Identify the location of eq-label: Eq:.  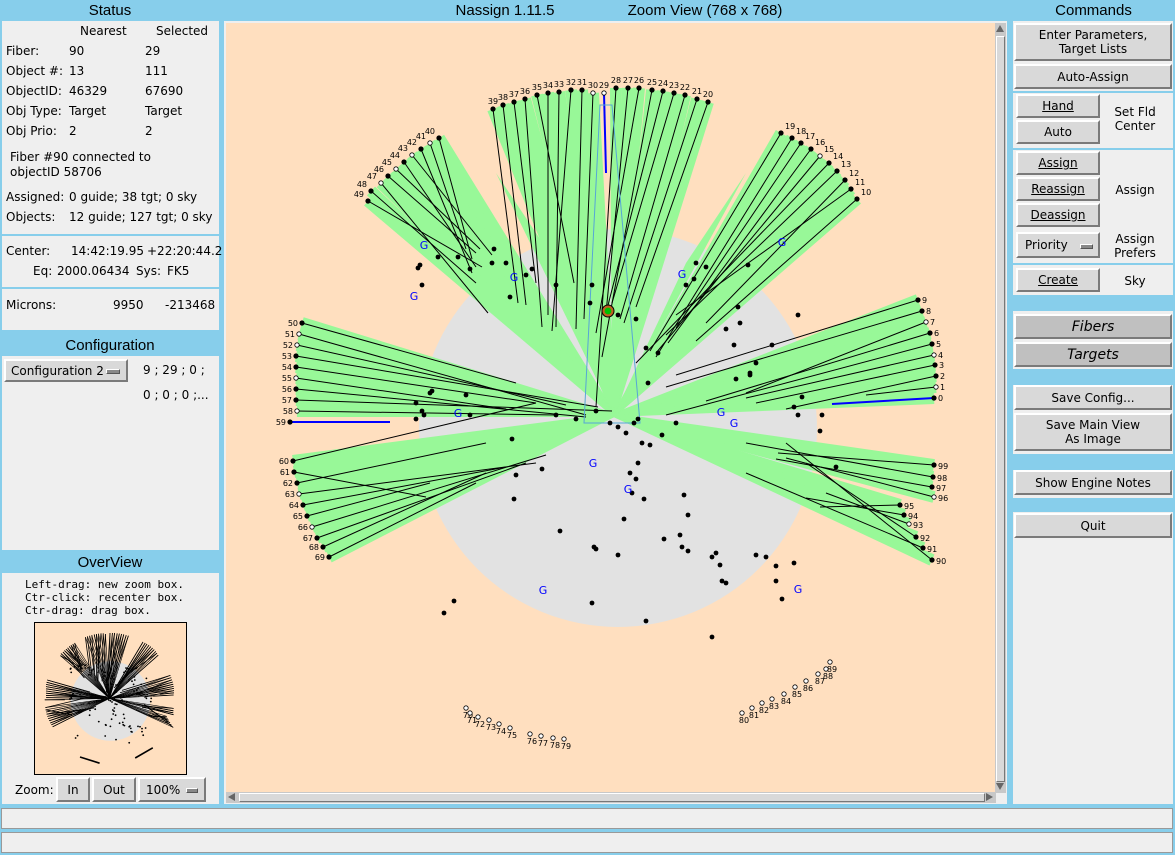
(43, 271).